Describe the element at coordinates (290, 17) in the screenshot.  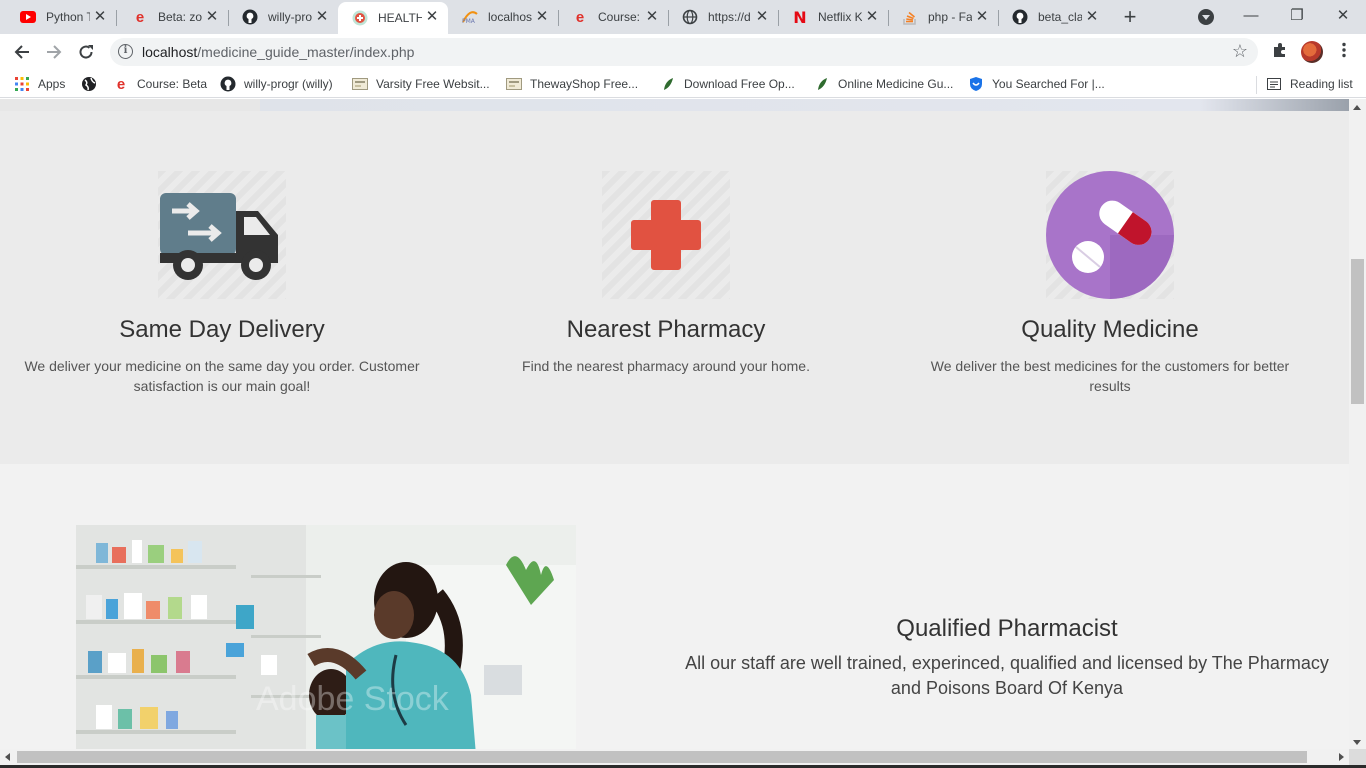
I see `tab-title: willy-pro` at that location.